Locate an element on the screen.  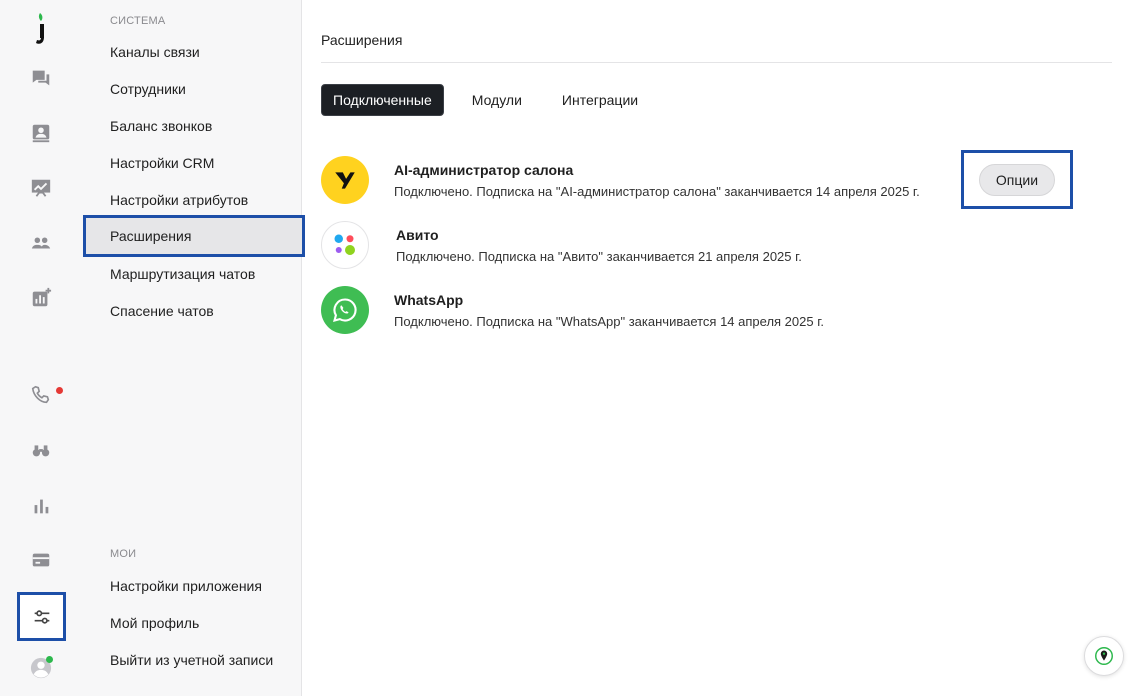
map-pin-icon is located at coordinates (1104, 656).